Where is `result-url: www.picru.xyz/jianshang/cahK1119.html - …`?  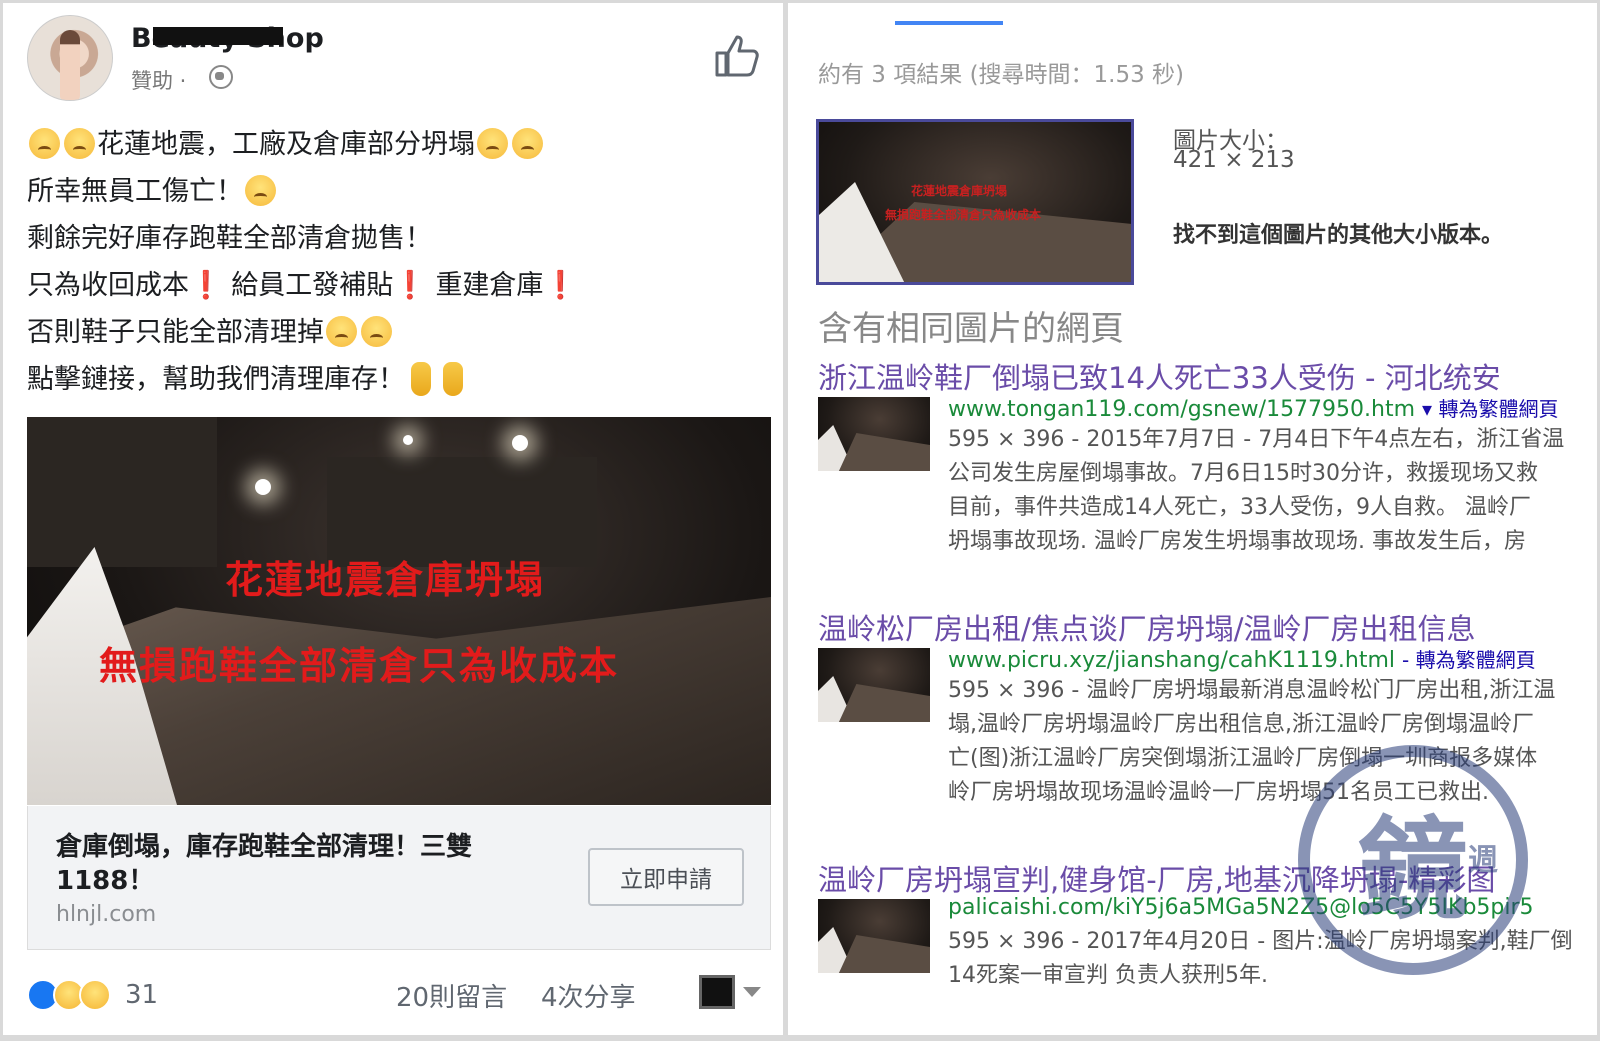 result-url: www.picru.xyz/jianshang/cahK1119.html - … is located at coordinates (1242, 658).